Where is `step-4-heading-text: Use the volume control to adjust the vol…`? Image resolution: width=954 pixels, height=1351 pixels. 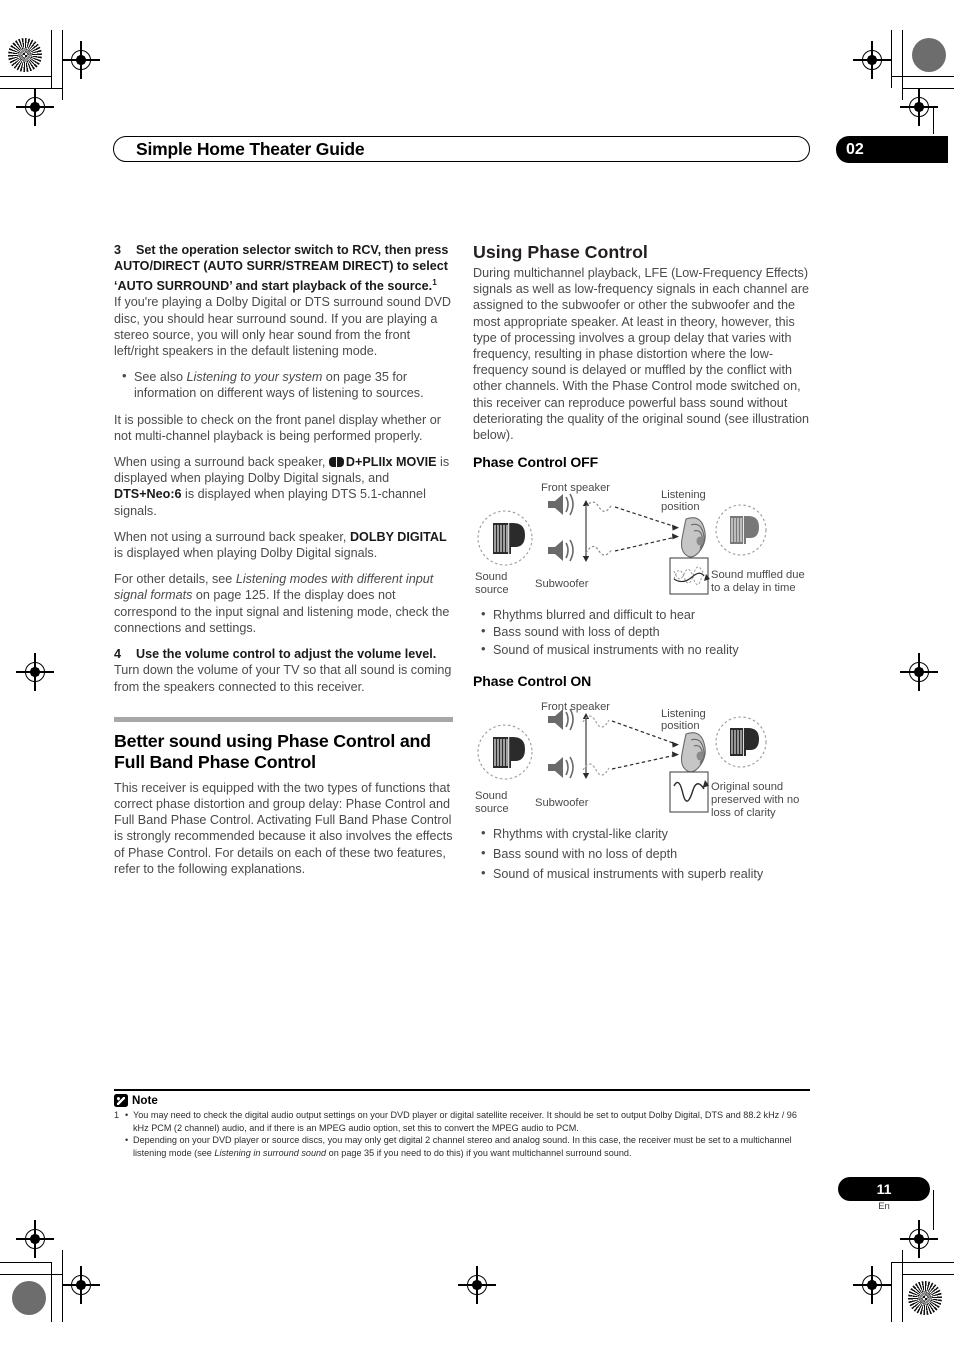 step-4-heading-text: Use the volume control to adjust the vol… is located at coordinates (286, 654).